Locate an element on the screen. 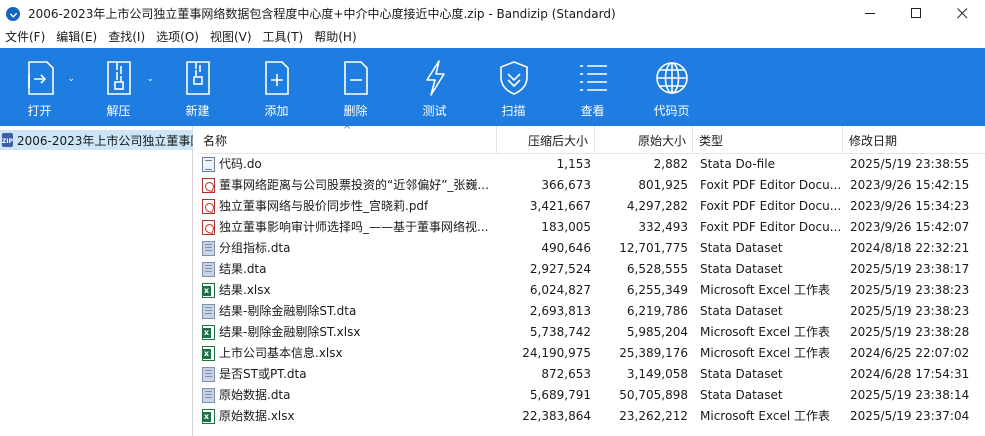  file-name-cell: 独立董事网络与股价同步性_宫晓莉.pdf is located at coordinates (347, 206).